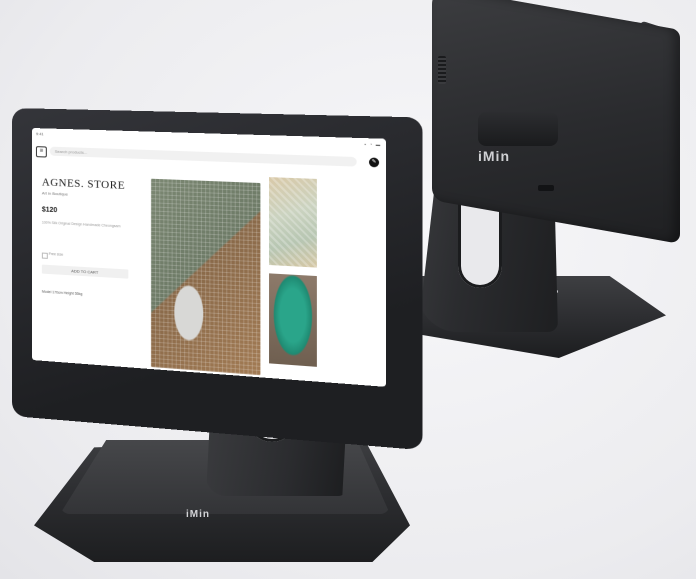 This screenshot has height=579, width=696. What do you see at coordinates (494, 156) in the screenshot?
I see `rear-brand-logo: iMin` at bounding box center [494, 156].